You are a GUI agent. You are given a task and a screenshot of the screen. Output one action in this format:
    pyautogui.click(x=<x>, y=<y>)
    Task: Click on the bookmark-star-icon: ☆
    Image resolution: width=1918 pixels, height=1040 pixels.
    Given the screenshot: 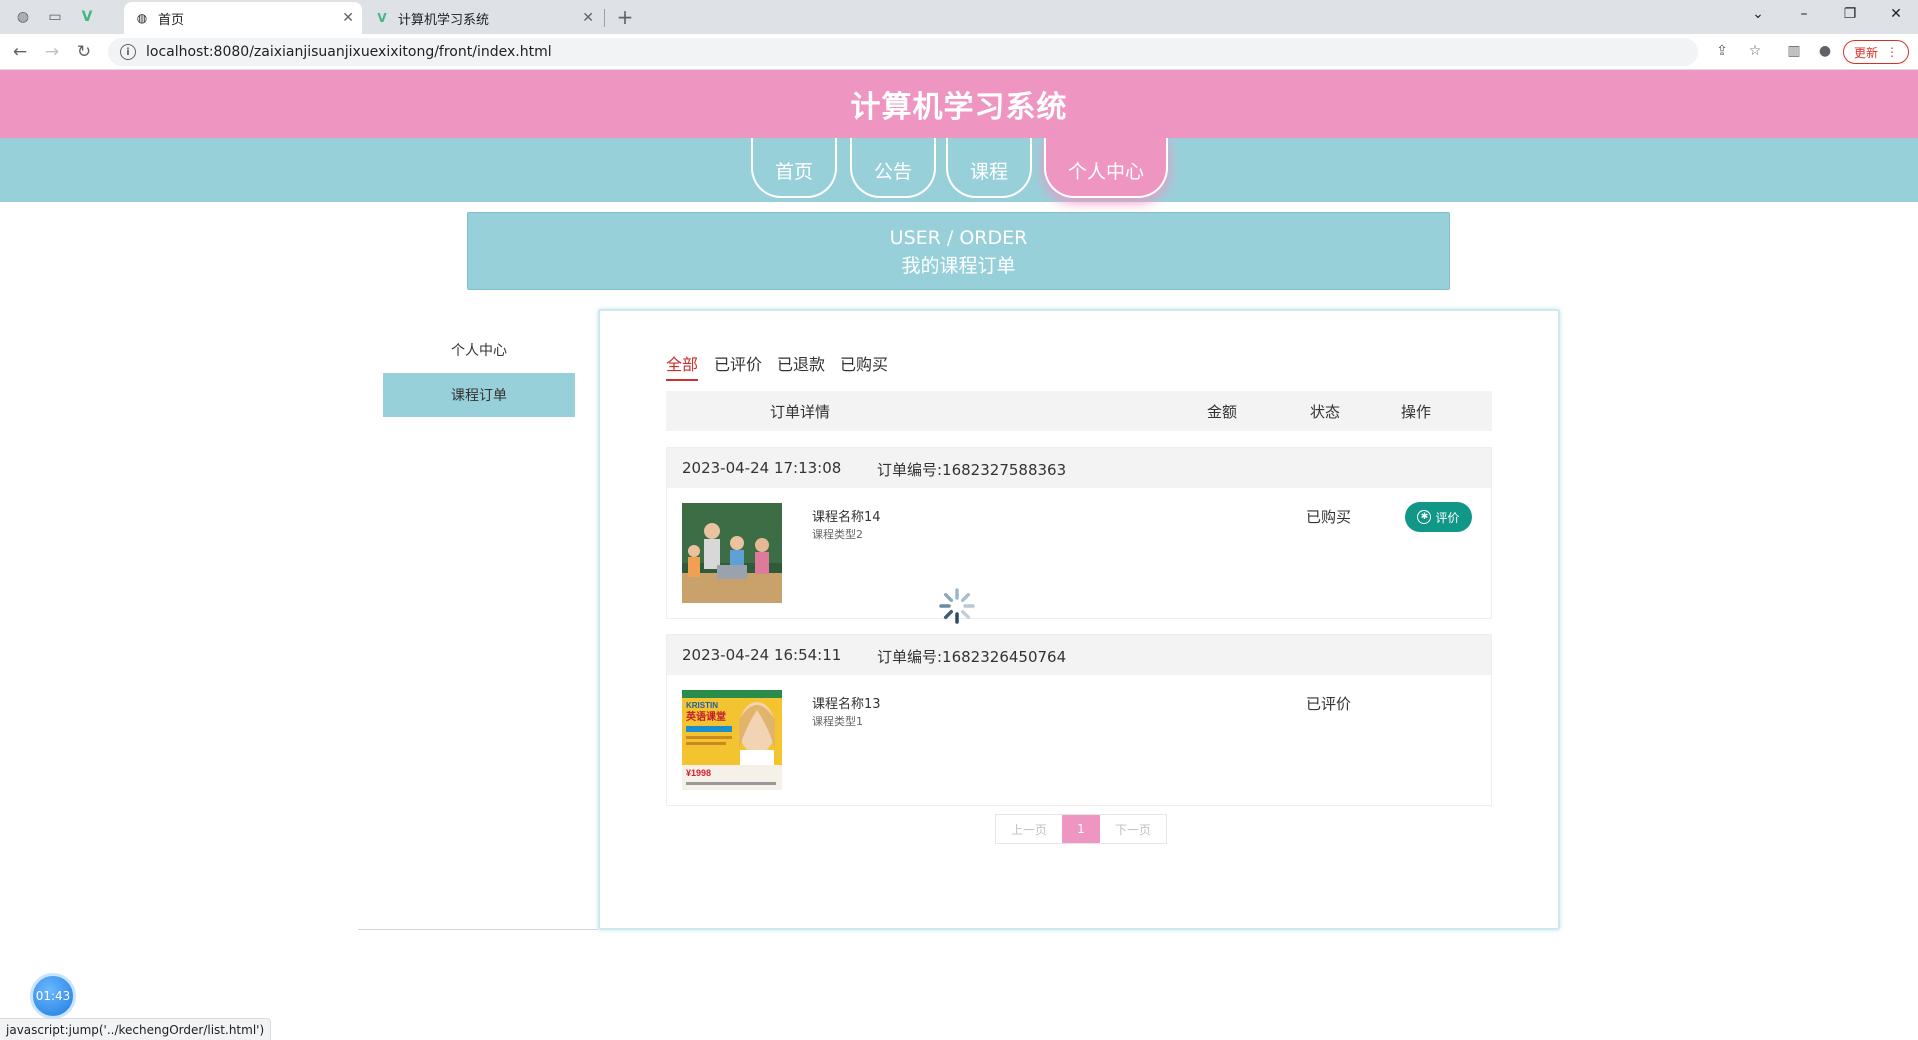 What is the action you would take?
    pyautogui.click(x=1755, y=52)
    